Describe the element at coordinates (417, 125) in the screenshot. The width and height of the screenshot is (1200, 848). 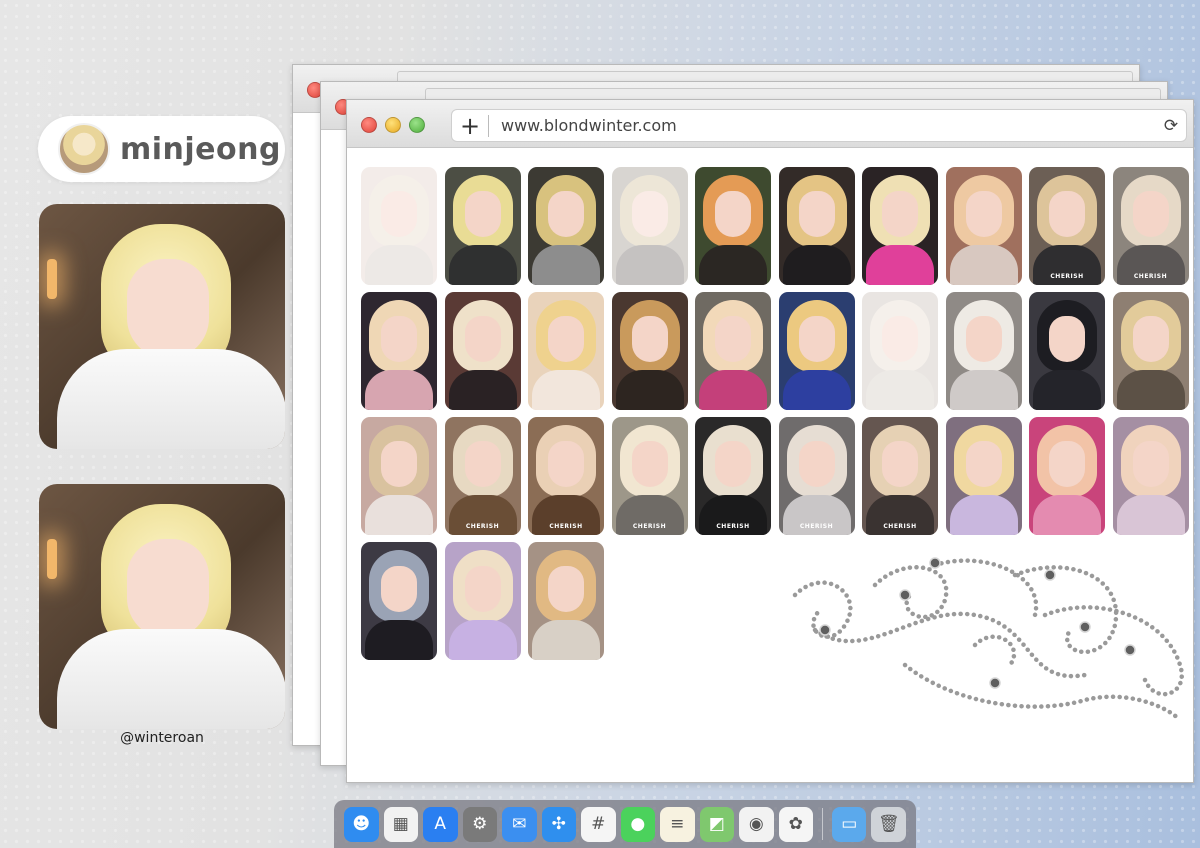
I see `maximize-window-button` at that location.